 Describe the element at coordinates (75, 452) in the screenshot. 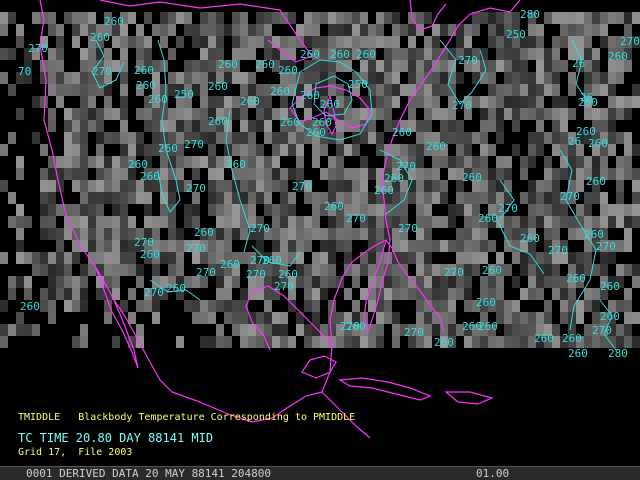

I see `grid-caption: Grid 17, File 2003` at that location.